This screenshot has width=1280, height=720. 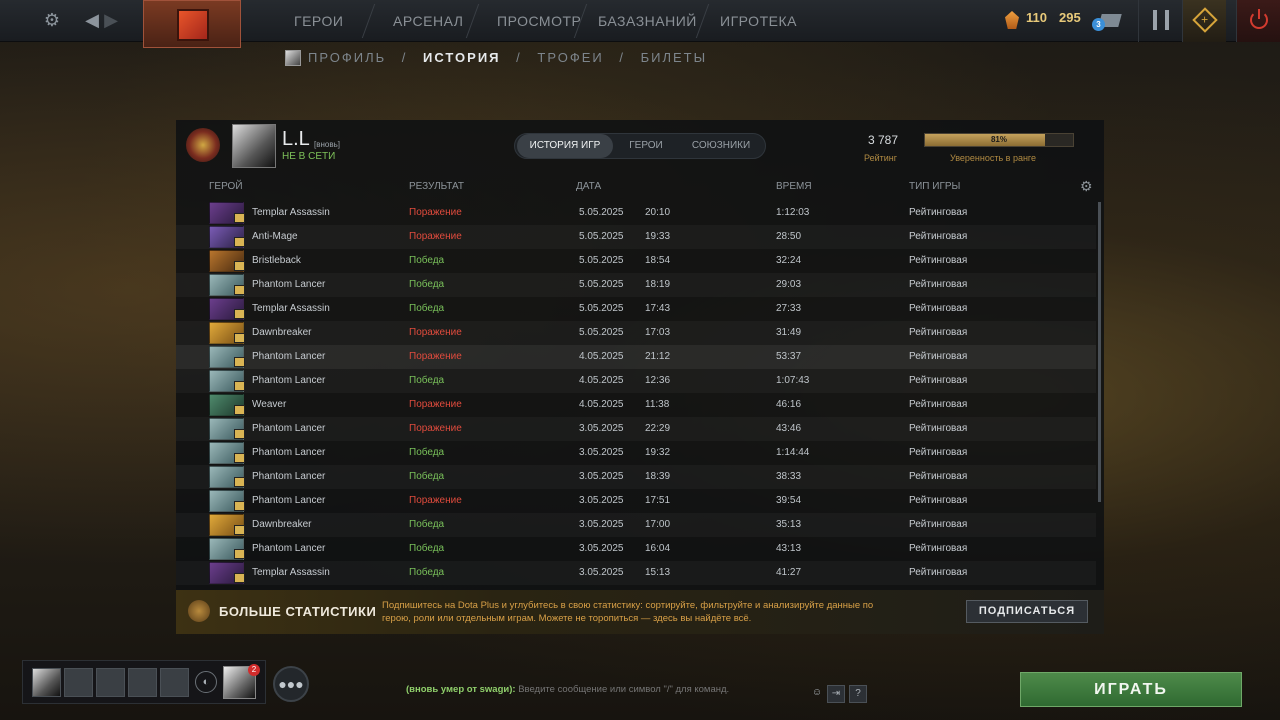 What do you see at coordinates (192, 24) in the screenshot?
I see `dota-logo-button` at bounding box center [192, 24].